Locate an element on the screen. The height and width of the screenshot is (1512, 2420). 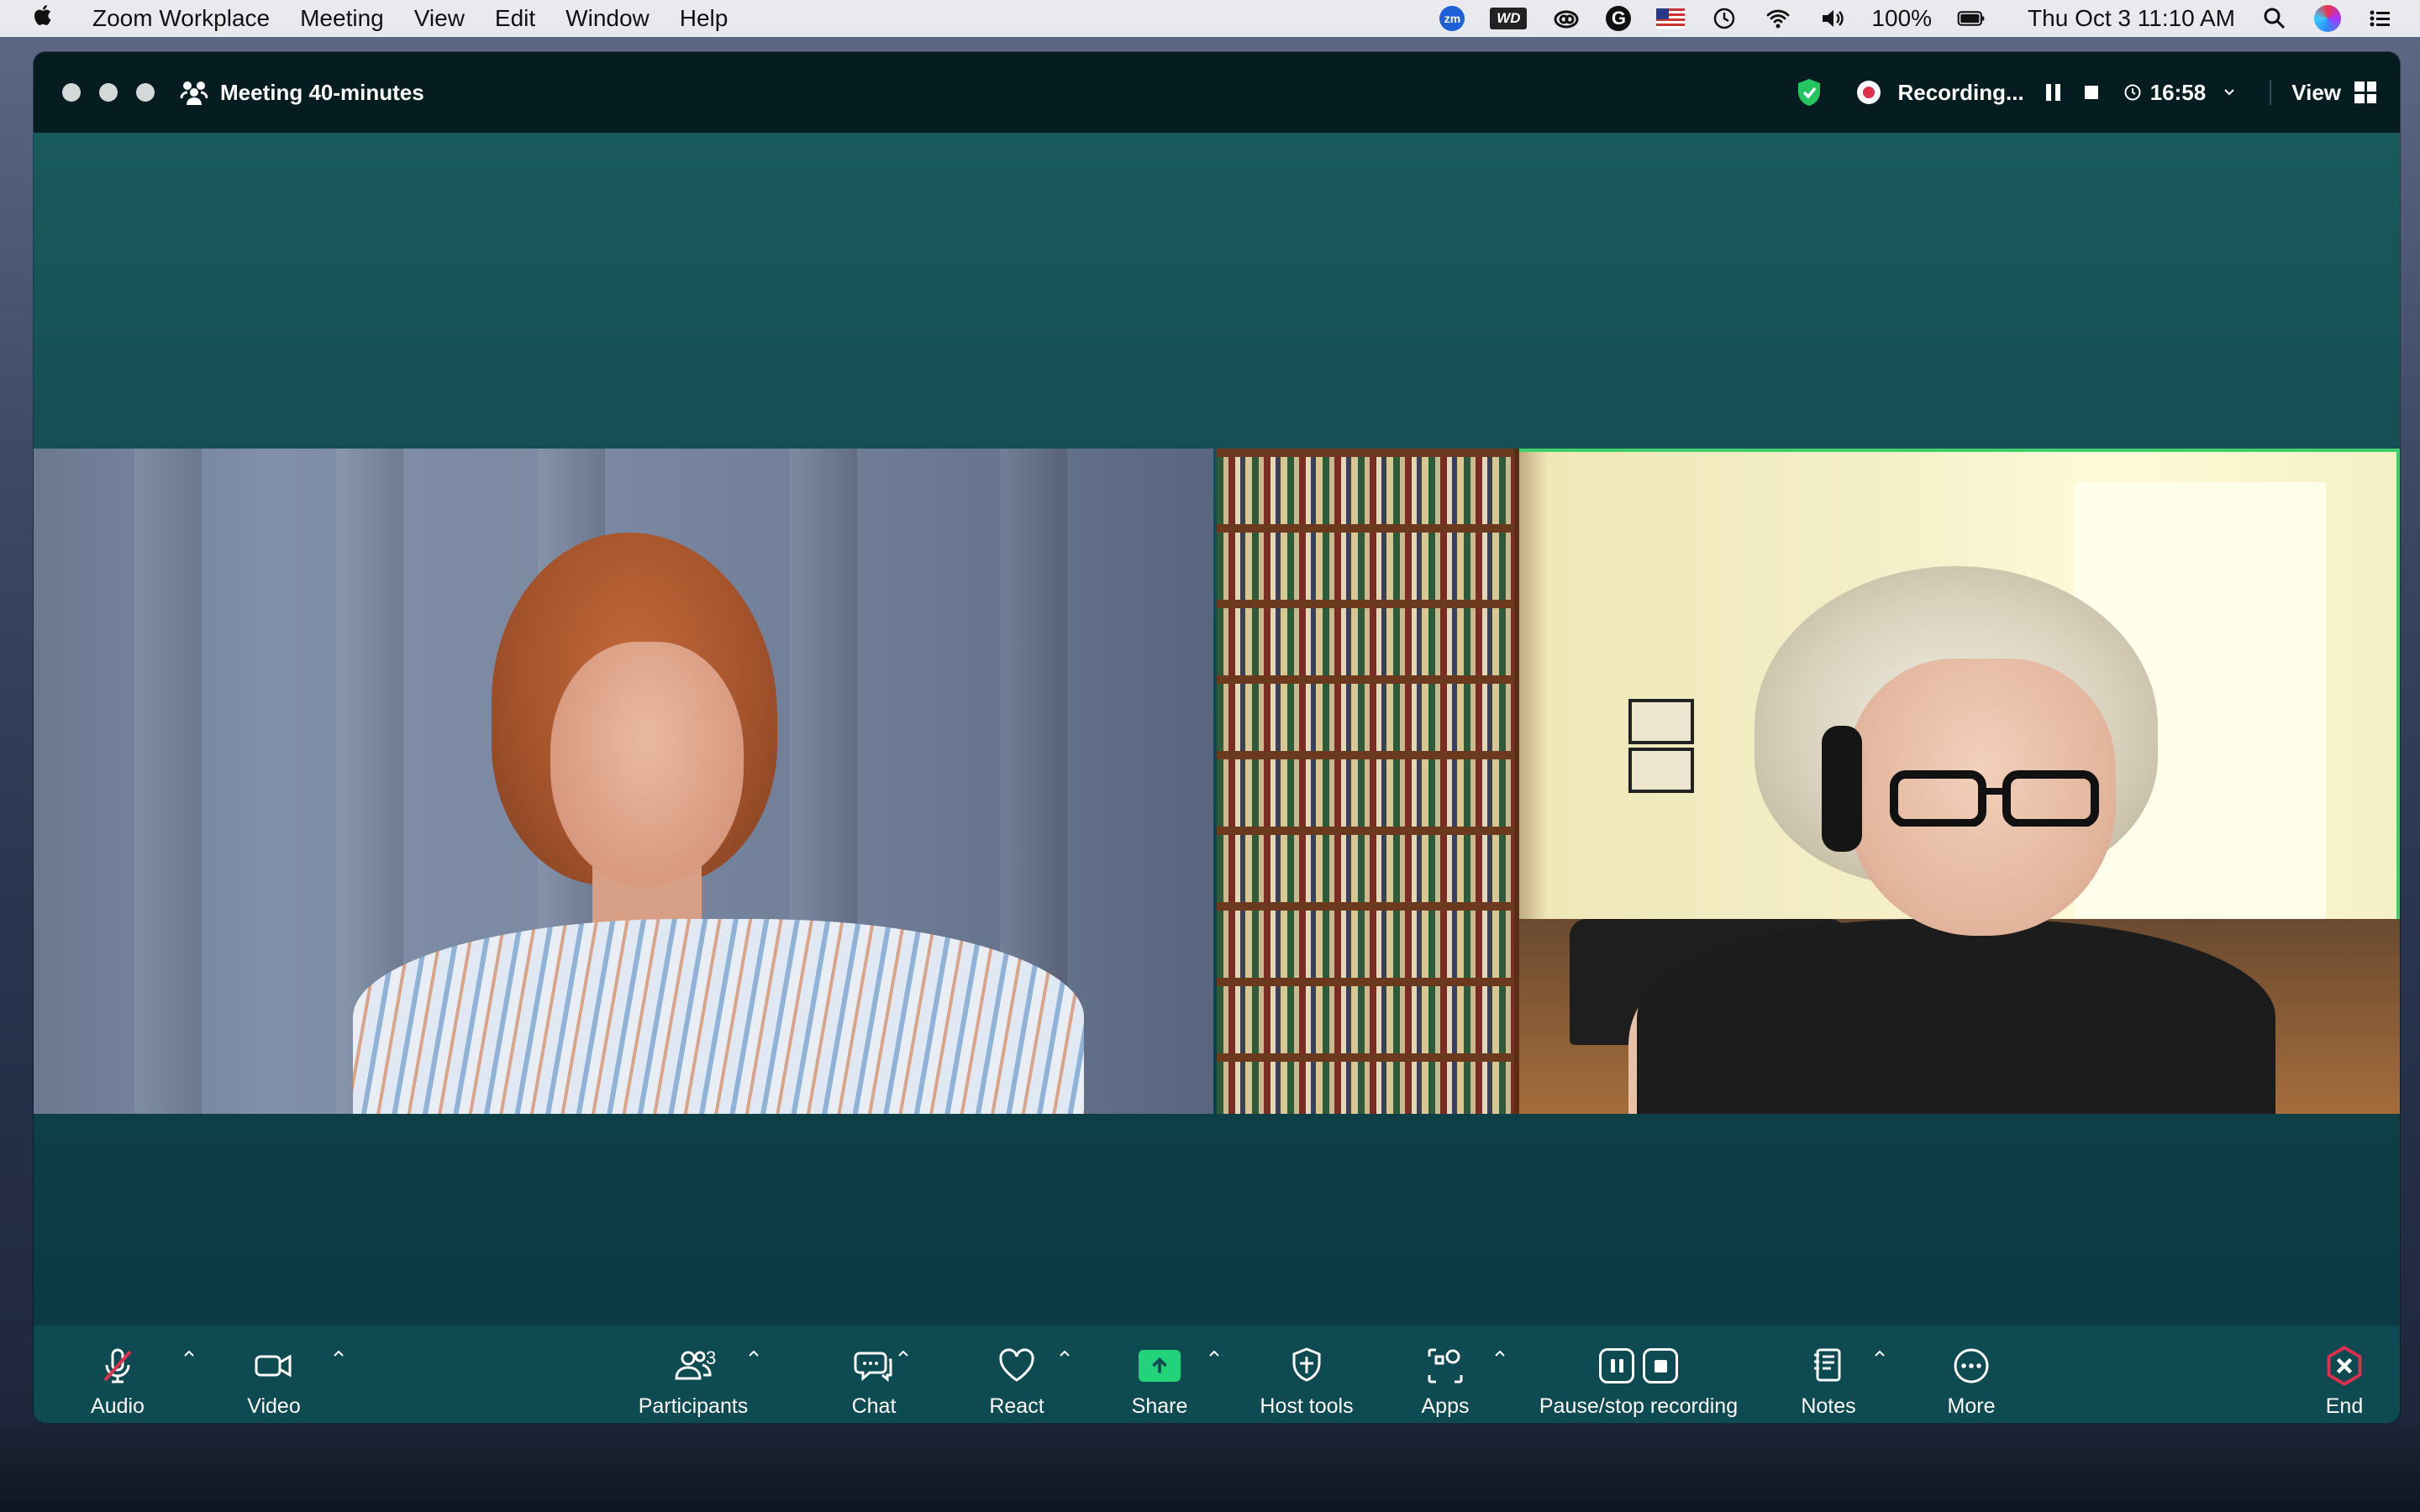
apps-button: Apps is located at coordinates (1445, 1374).